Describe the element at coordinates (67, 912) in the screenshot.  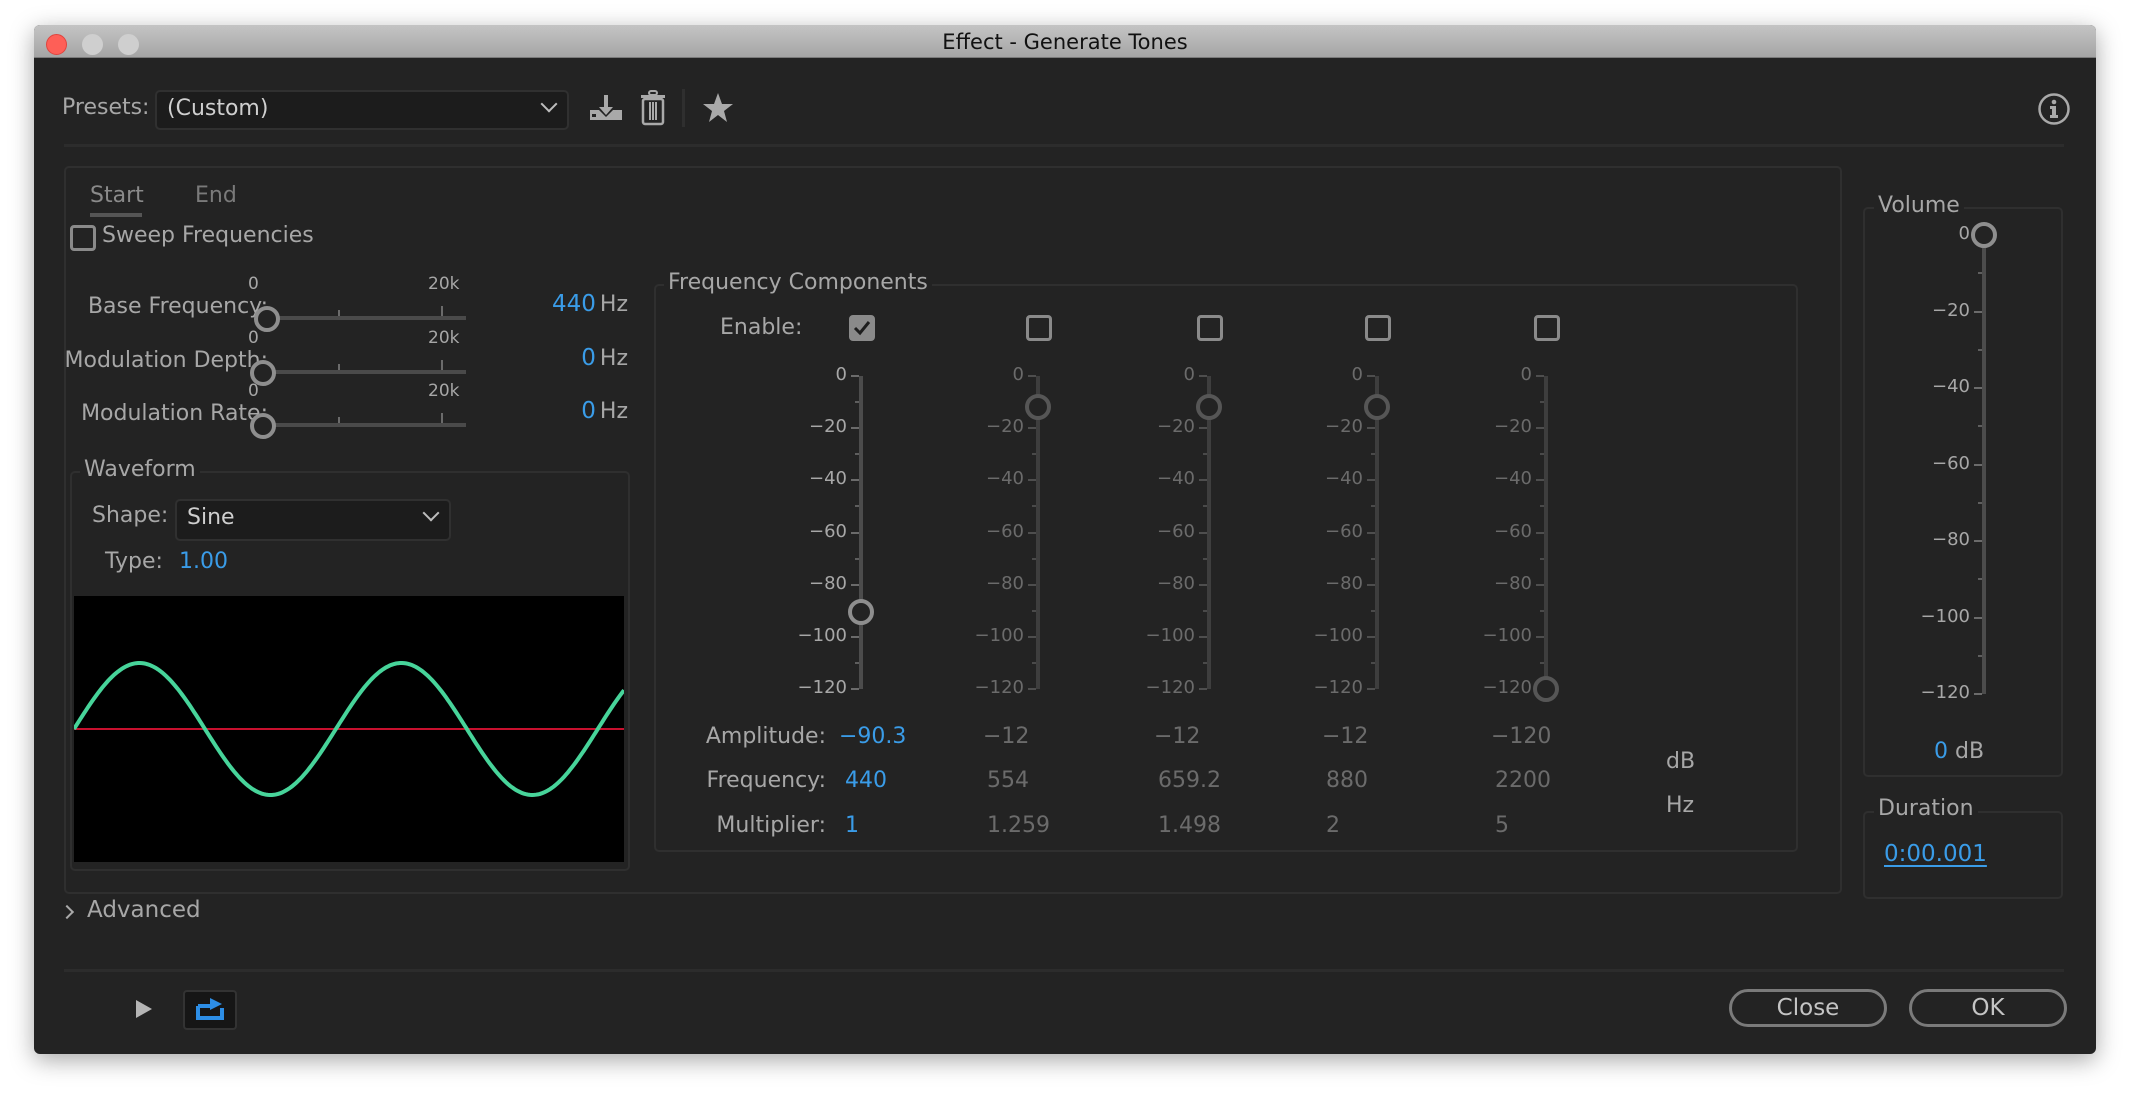
I see `chevron-right-icon` at that location.